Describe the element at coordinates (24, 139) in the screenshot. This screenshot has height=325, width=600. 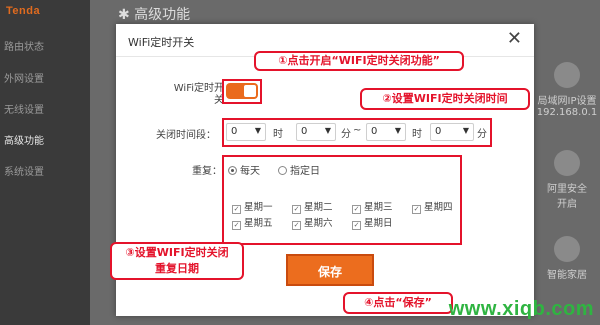
I see `sidebar-item-advanced: 高级功能` at that location.